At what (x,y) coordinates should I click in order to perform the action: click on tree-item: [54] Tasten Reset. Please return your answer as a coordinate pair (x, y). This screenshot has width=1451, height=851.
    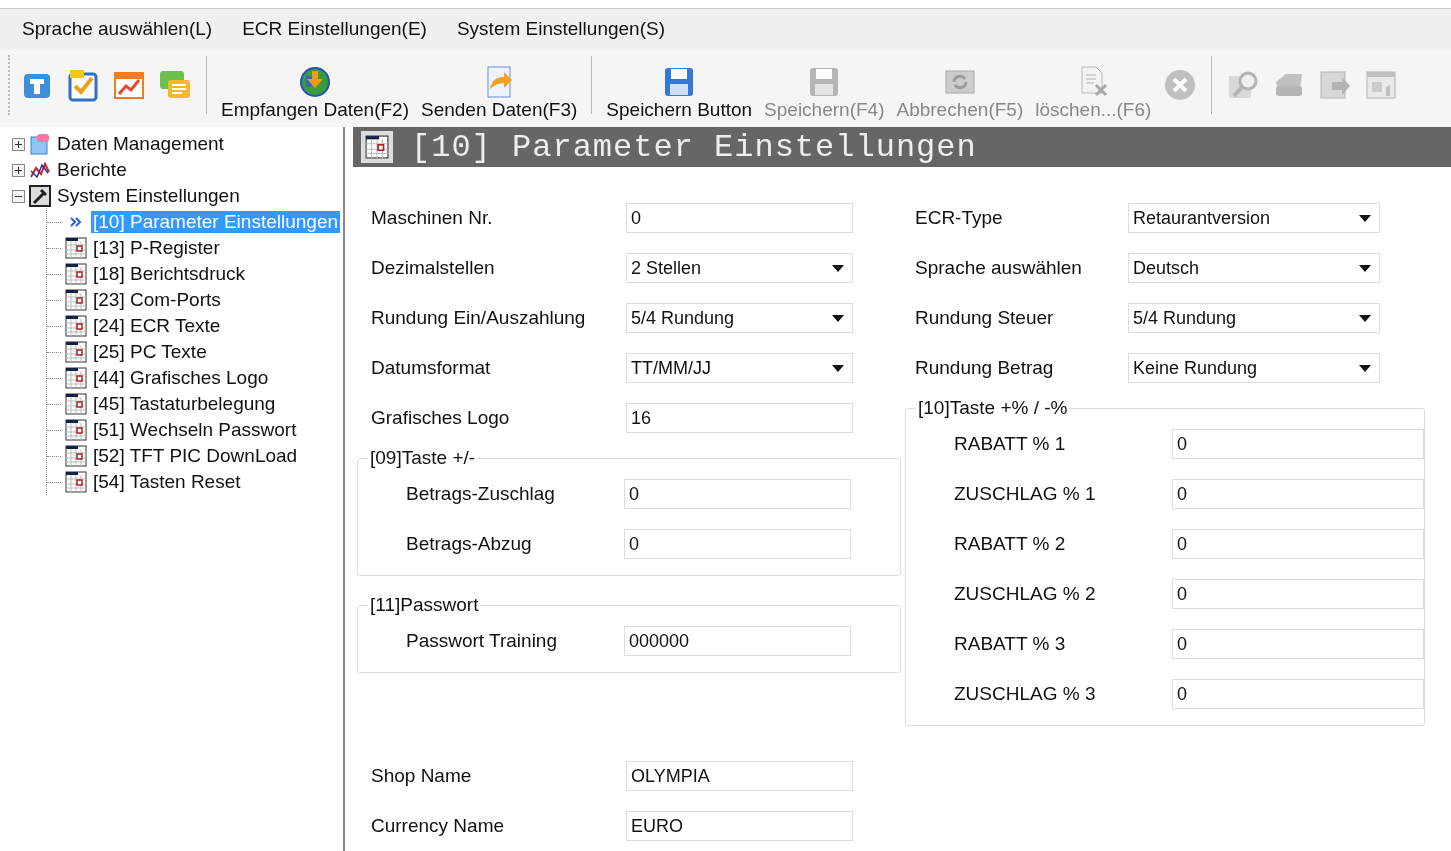
    Looking at the image, I should click on (167, 482).